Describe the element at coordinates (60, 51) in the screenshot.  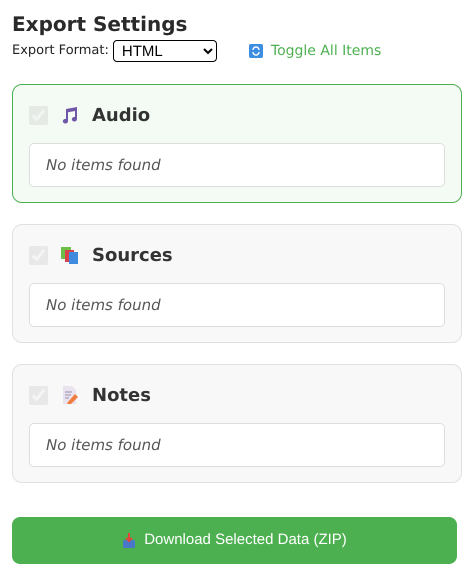
I see `format-label: Export Format:` at that location.